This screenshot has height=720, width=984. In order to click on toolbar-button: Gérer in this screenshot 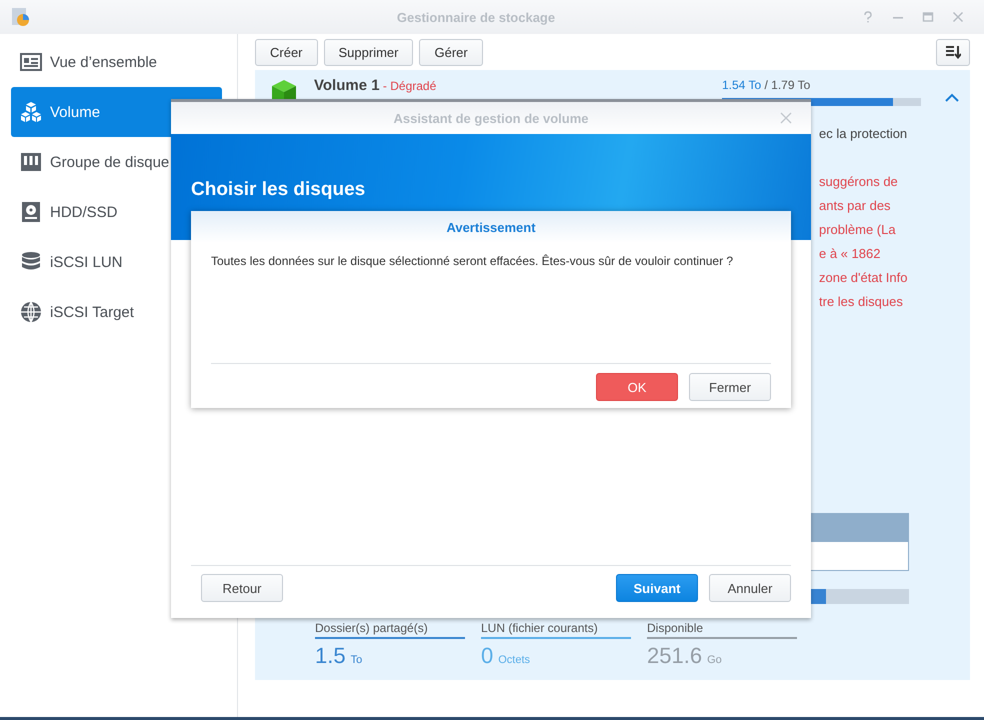, I will do `click(451, 52)`.